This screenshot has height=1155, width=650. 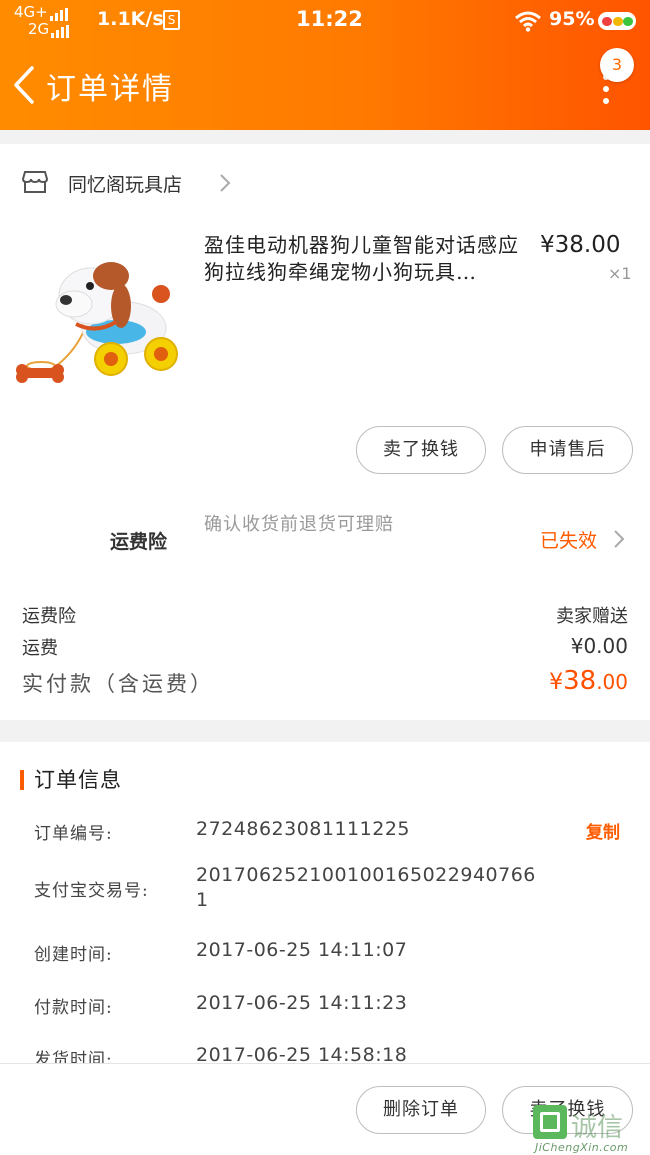 What do you see at coordinates (101, 321) in the screenshot?
I see `toy-dog-image` at bounding box center [101, 321].